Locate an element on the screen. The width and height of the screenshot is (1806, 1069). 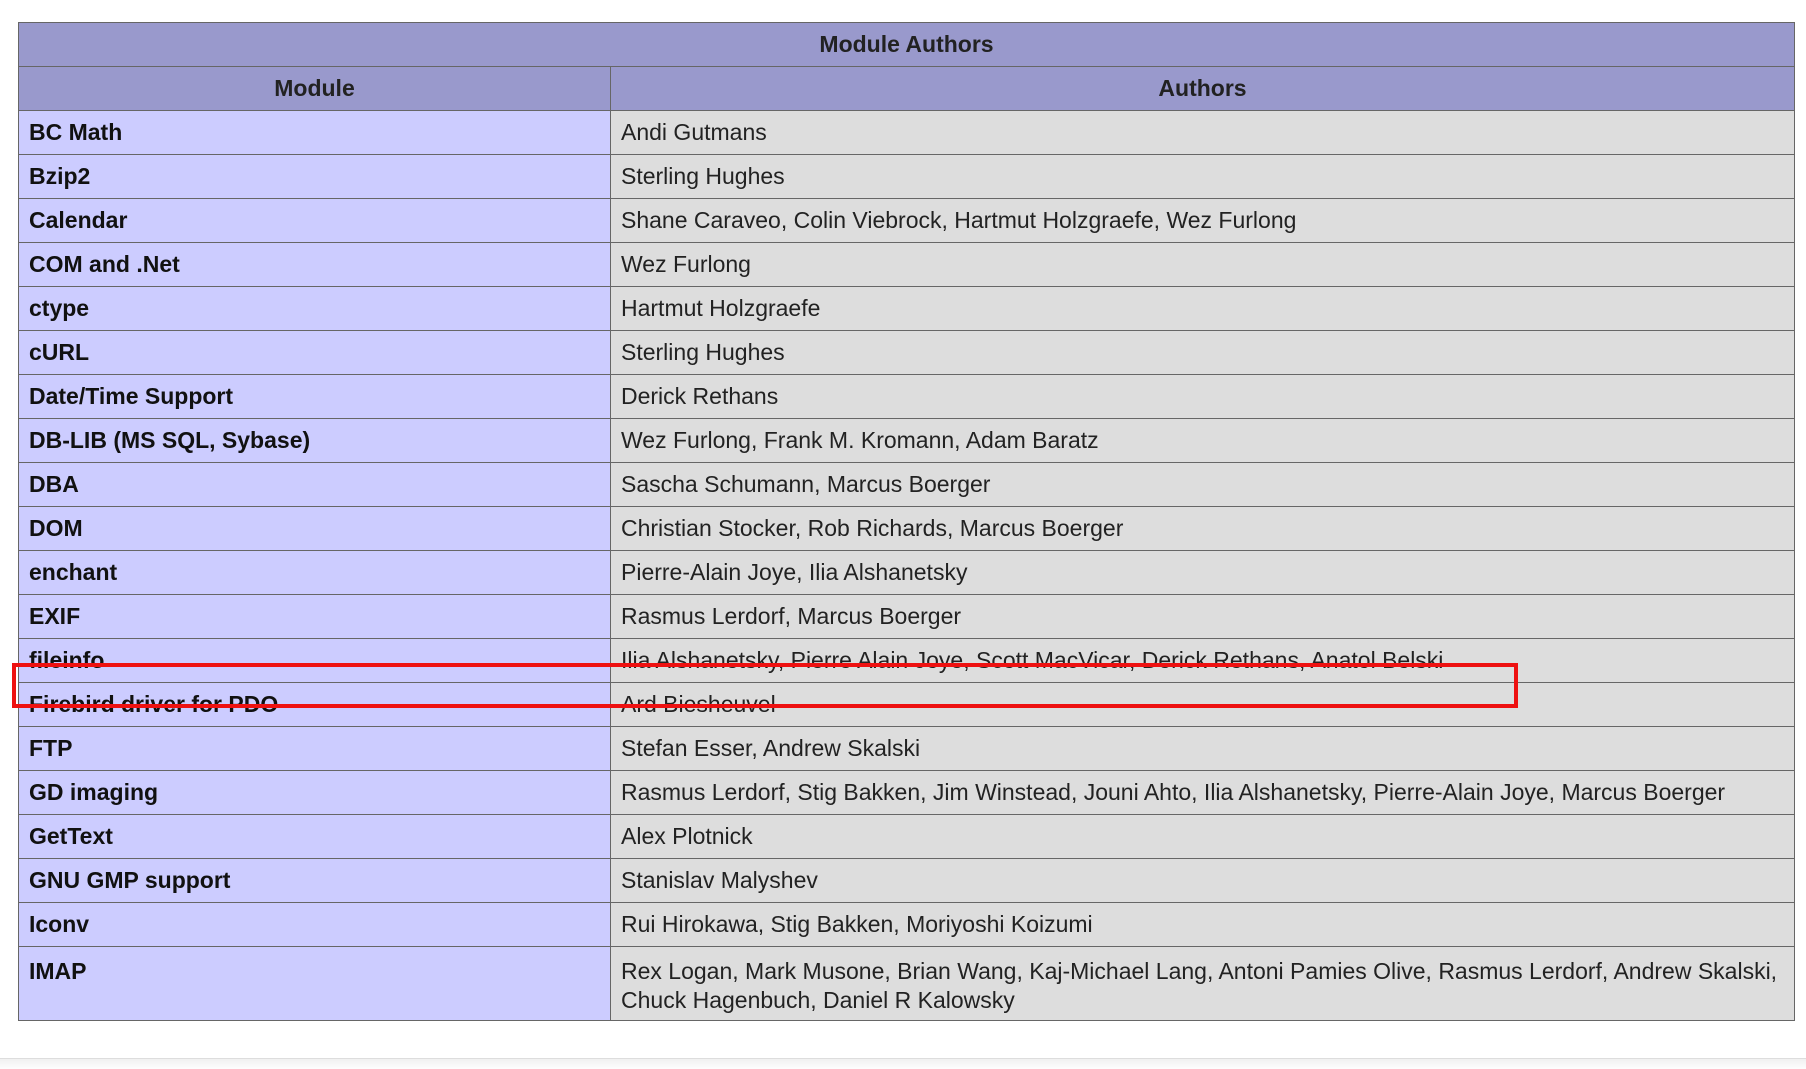
table-row: EXIF Rasmus Lerdorf, Marcus Boerger is located at coordinates (906, 616).